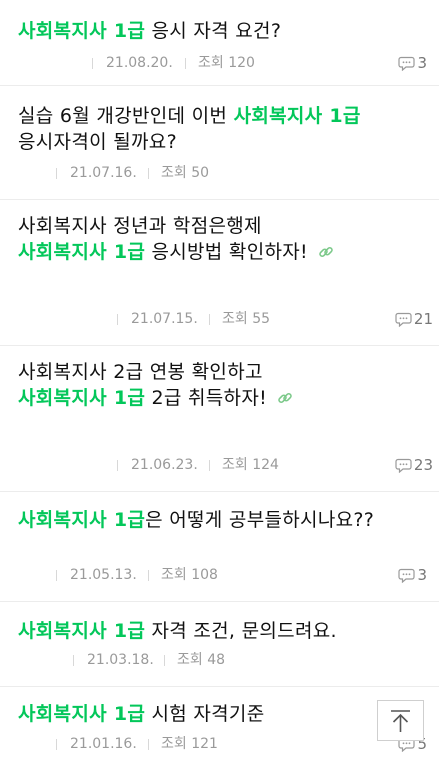  What do you see at coordinates (178, 239) in the screenshot?
I see `post-title: 사회복지사 정년과 학점은행제 사회복지사 1급 응시방법 확인하자!` at bounding box center [178, 239].